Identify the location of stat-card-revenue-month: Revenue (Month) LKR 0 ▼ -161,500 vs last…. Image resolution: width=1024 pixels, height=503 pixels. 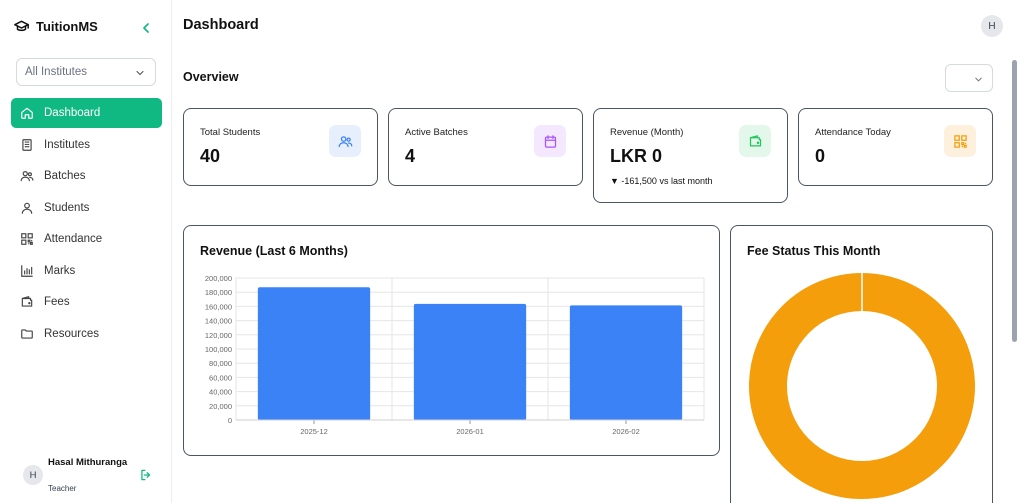
(690, 155).